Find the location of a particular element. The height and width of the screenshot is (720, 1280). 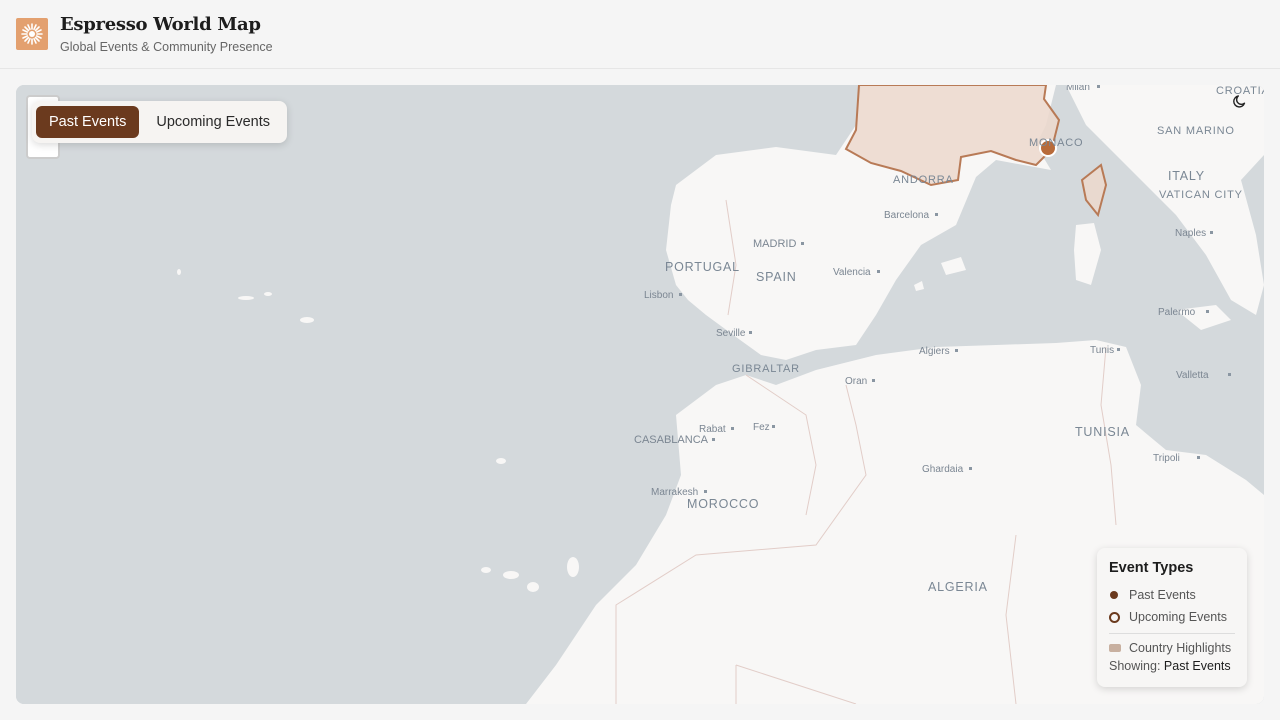

legend-past-row: Past Events is located at coordinates (1172, 595).